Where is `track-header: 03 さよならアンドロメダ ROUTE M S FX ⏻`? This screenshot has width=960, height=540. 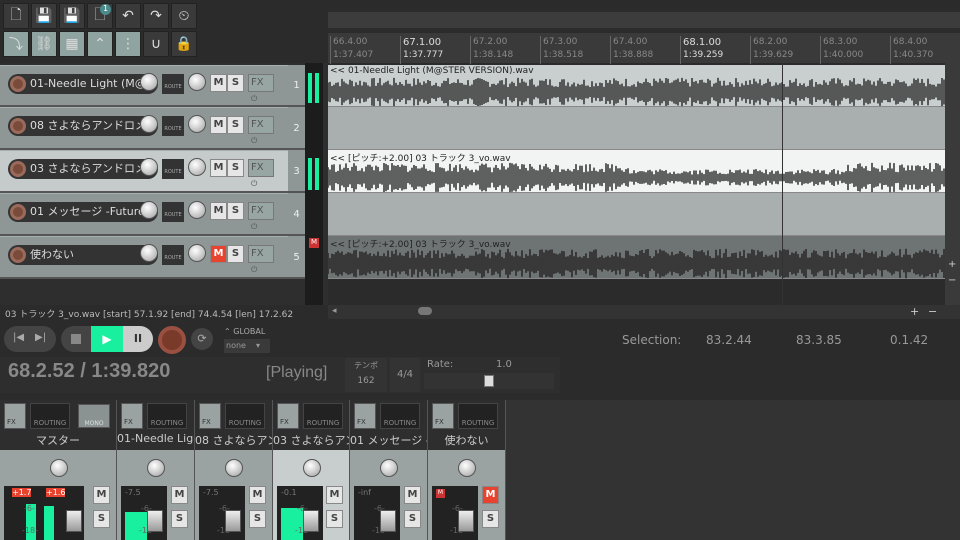 track-header: 03 さよならアンドロメダ ROUTE M S FX ⏻ is located at coordinates (144, 171).